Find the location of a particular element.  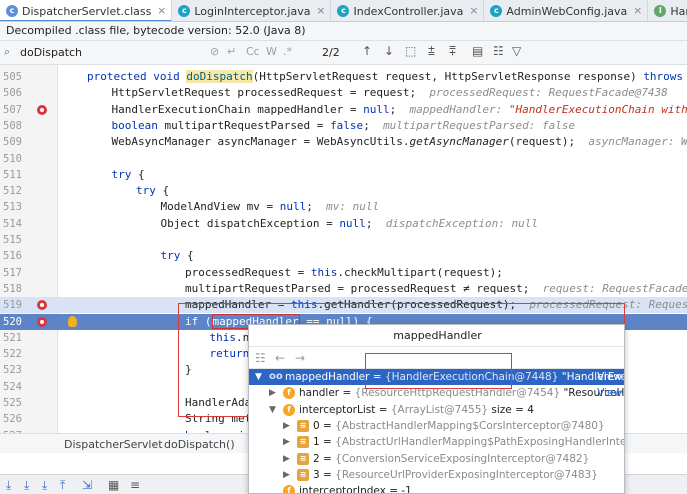

code-line: 516 try { is located at coordinates (343, 256).